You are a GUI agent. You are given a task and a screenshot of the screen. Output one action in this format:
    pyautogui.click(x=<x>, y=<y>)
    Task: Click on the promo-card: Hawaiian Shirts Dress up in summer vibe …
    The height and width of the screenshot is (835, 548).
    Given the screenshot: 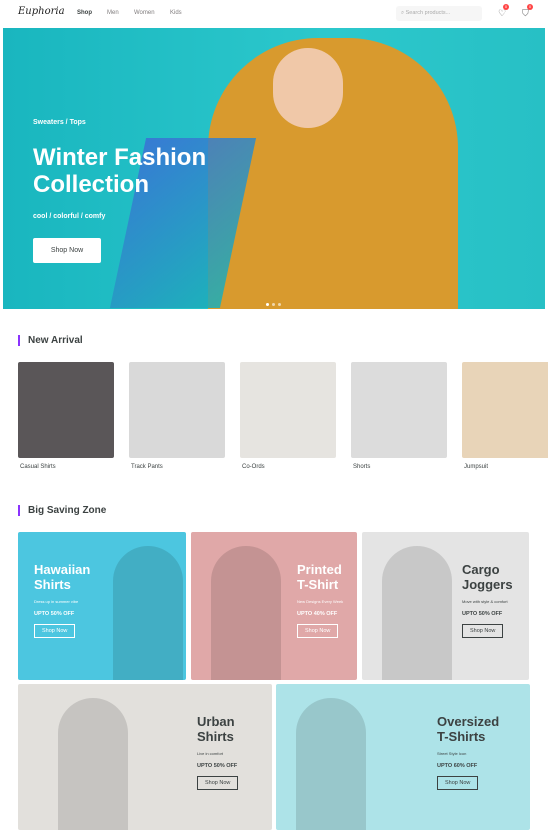 What is the action you would take?
    pyautogui.click(x=102, y=606)
    